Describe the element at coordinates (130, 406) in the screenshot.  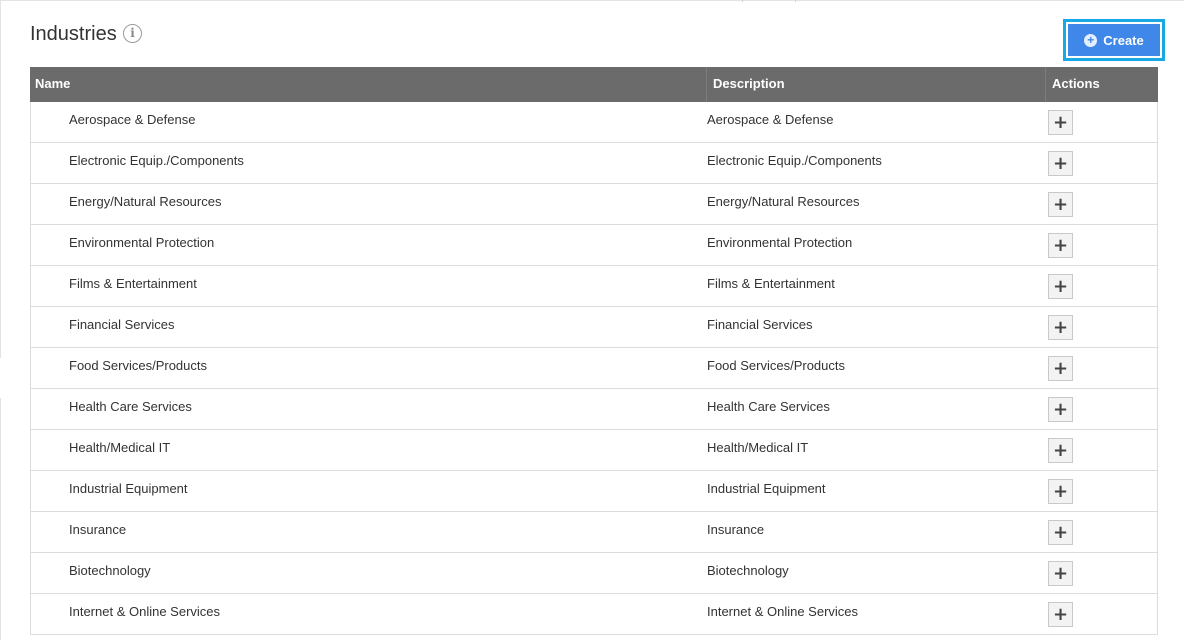
I see `row-name: Health Care Services` at that location.